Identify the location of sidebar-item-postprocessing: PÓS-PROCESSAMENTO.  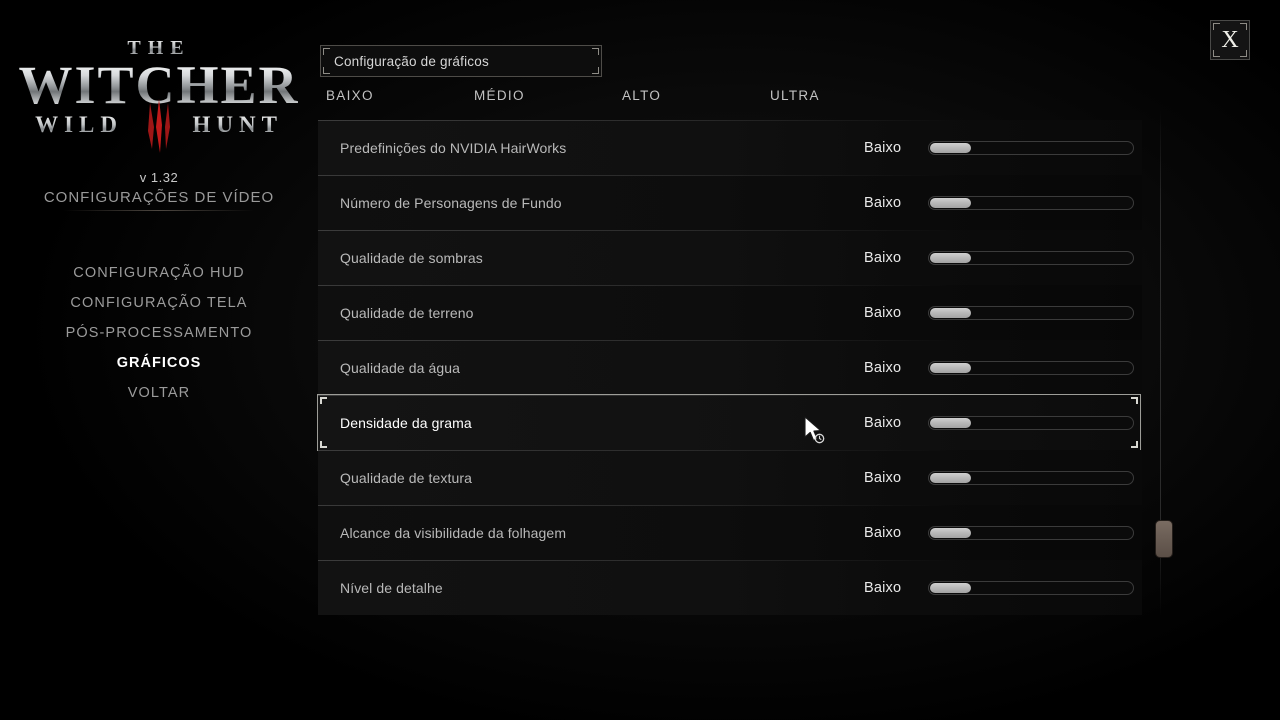
(159, 333).